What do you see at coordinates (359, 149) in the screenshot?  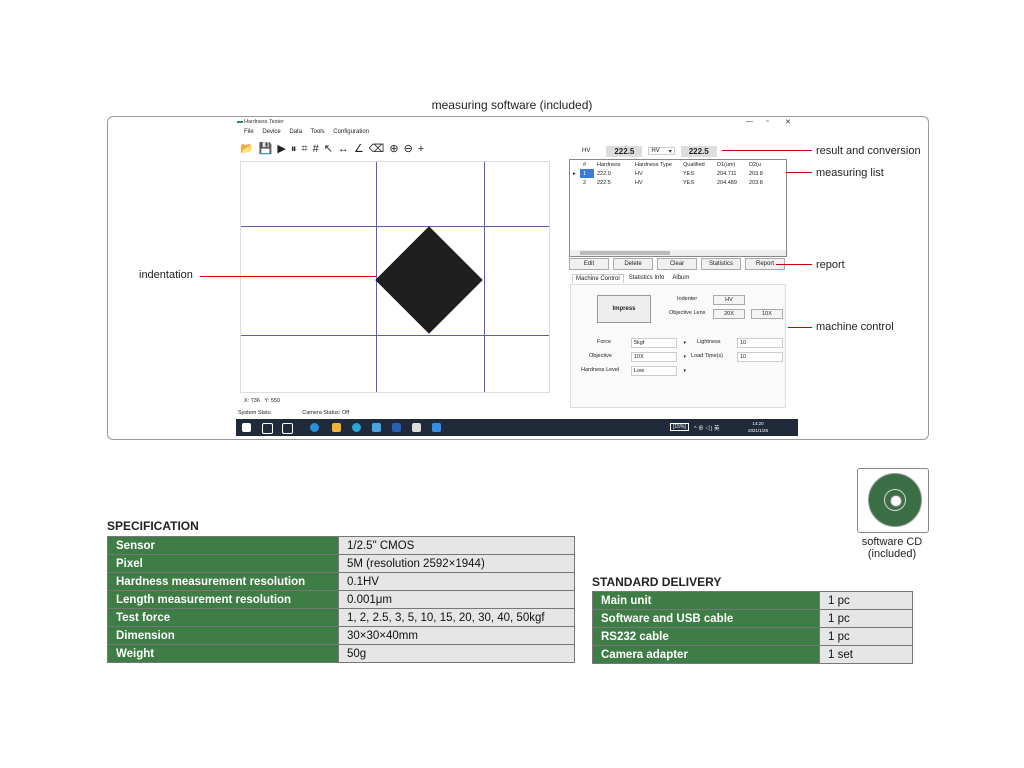 I see `angle-icon: ∠` at bounding box center [359, 149].